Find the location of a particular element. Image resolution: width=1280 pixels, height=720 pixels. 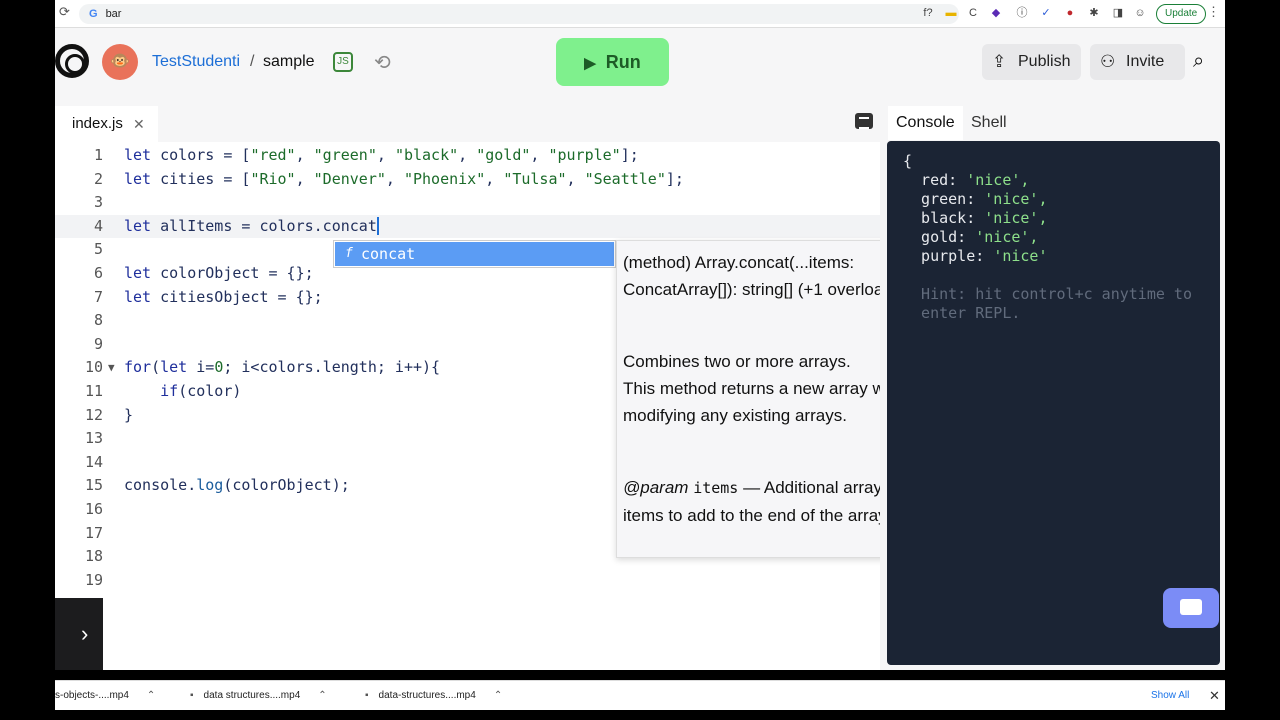

extension-icon: ◆ is located at coordinates (996, 13).